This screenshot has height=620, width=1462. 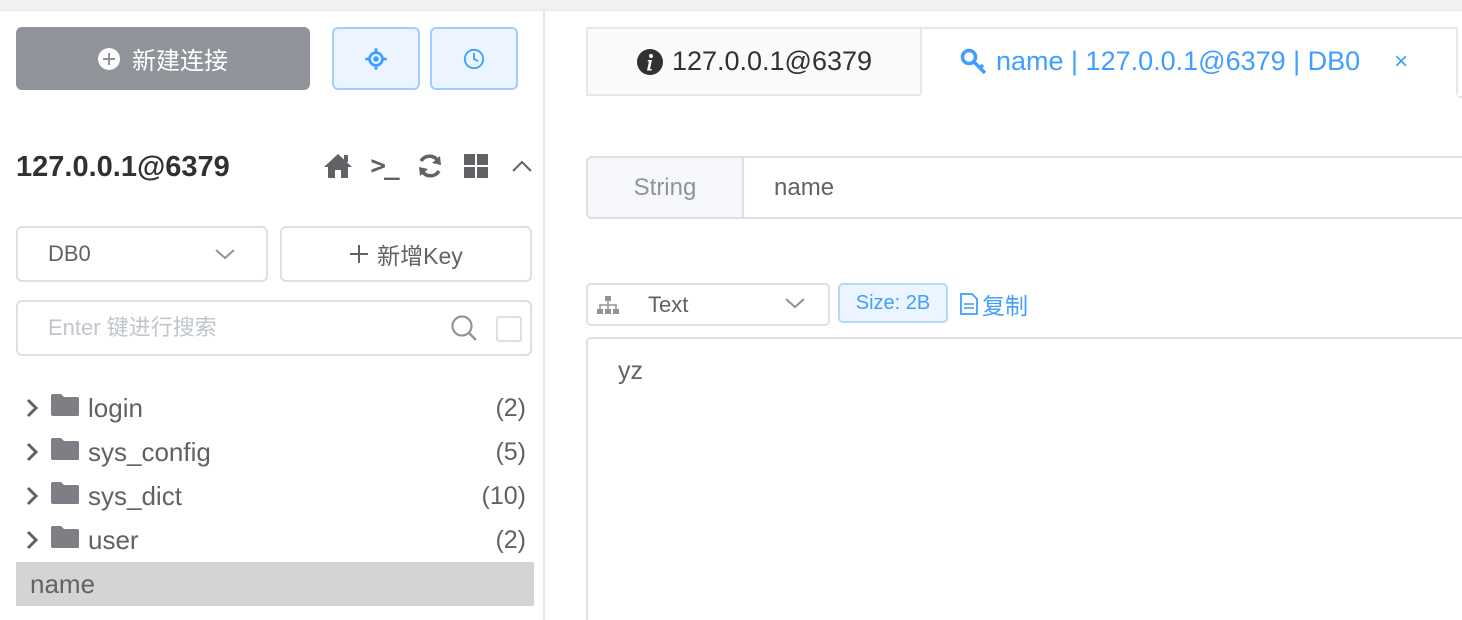 What do you see at coordinates (275, 408) in the screenshot?
I see `tree-folder: login (2)` at bounding box center [275, 408].